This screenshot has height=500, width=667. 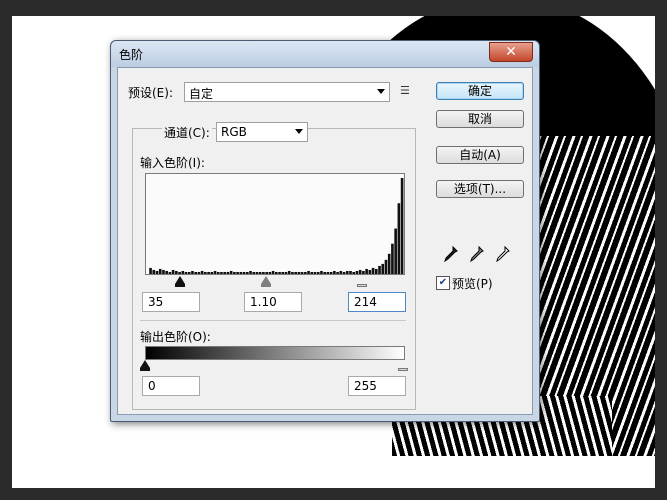 What do you see at coordinates (480, 119) in the screenshot?
I see `cancel-button: 取消` at bounding box center [480, 119].